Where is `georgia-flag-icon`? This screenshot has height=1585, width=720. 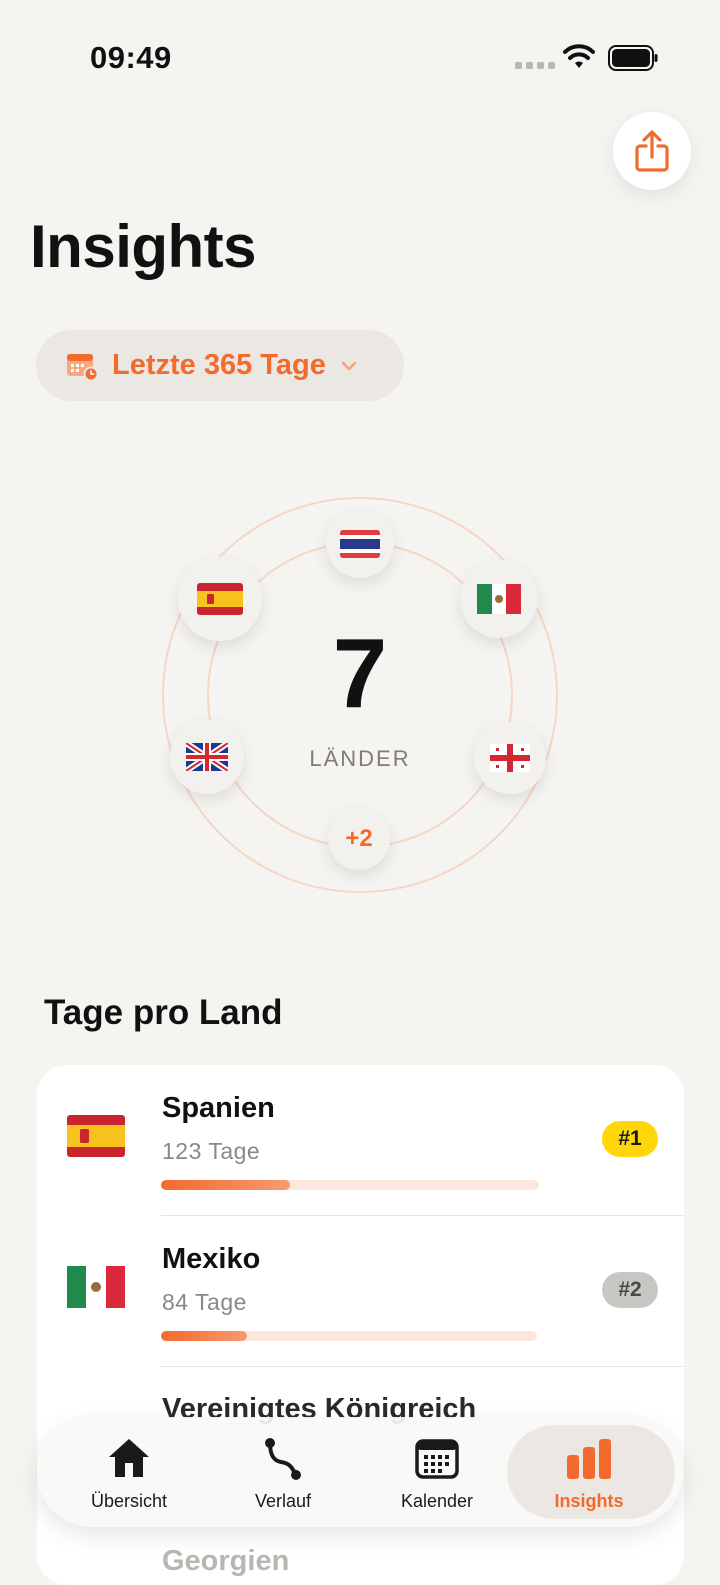 georgia-flag-icon is located at coordinates (510, 758).